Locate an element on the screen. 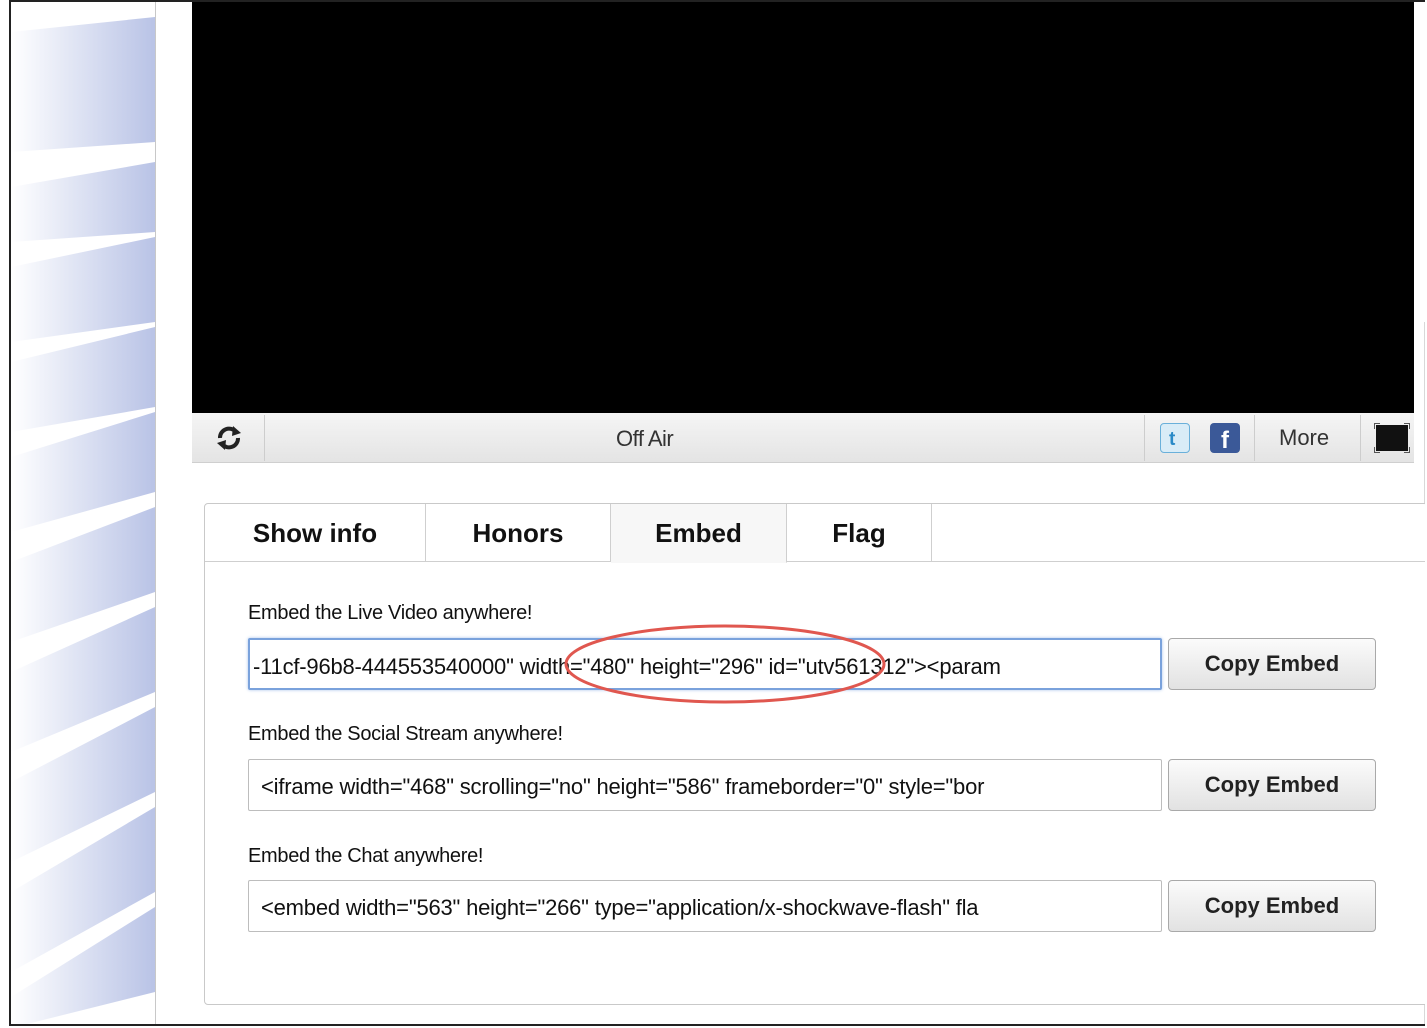 The height and width of the screenshot is (1028, 1427). svg-text: t is located at coordinates (1172, 438).